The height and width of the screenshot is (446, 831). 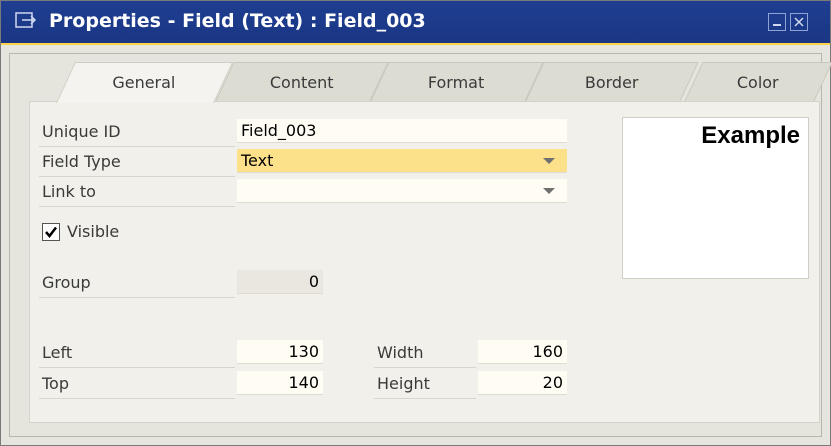 I want to click on width-underline, so click(x=425, y=367).